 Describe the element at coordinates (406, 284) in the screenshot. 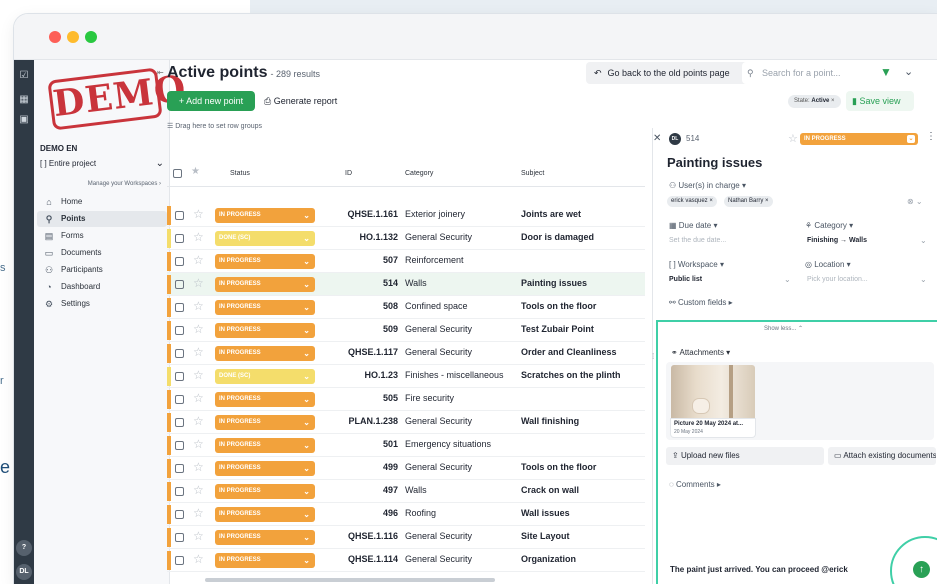

I see `table-row: ☆ IN PROGRESS ⌄ 514 Walls Painting issues` at that location.